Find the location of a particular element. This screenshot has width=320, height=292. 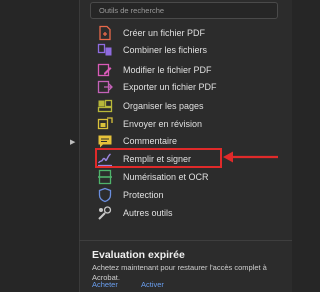

activate-link: Activer is located at coordinates (152, 284).